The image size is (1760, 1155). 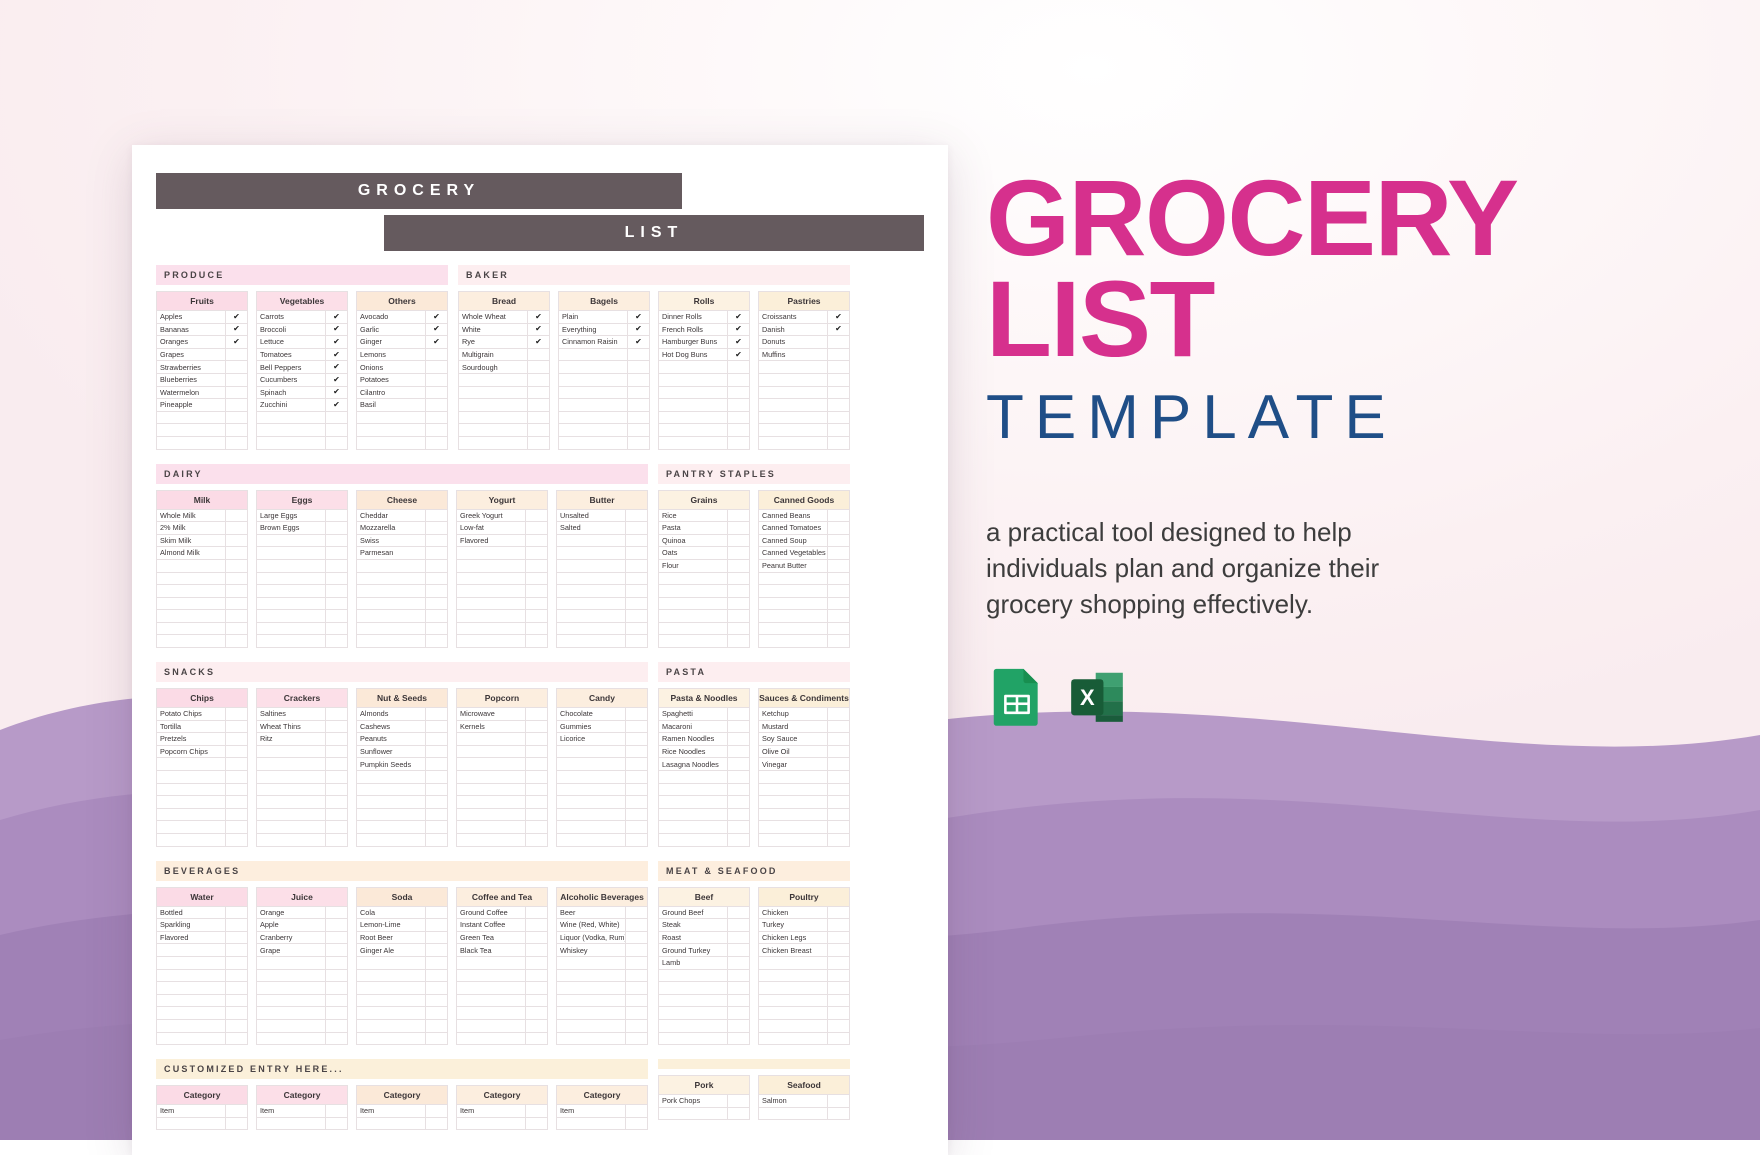 What do you see at coordinates (804, 739) in the screenshot?
I see `table-row: Soy Sauce` at bounding box center [804, 739].